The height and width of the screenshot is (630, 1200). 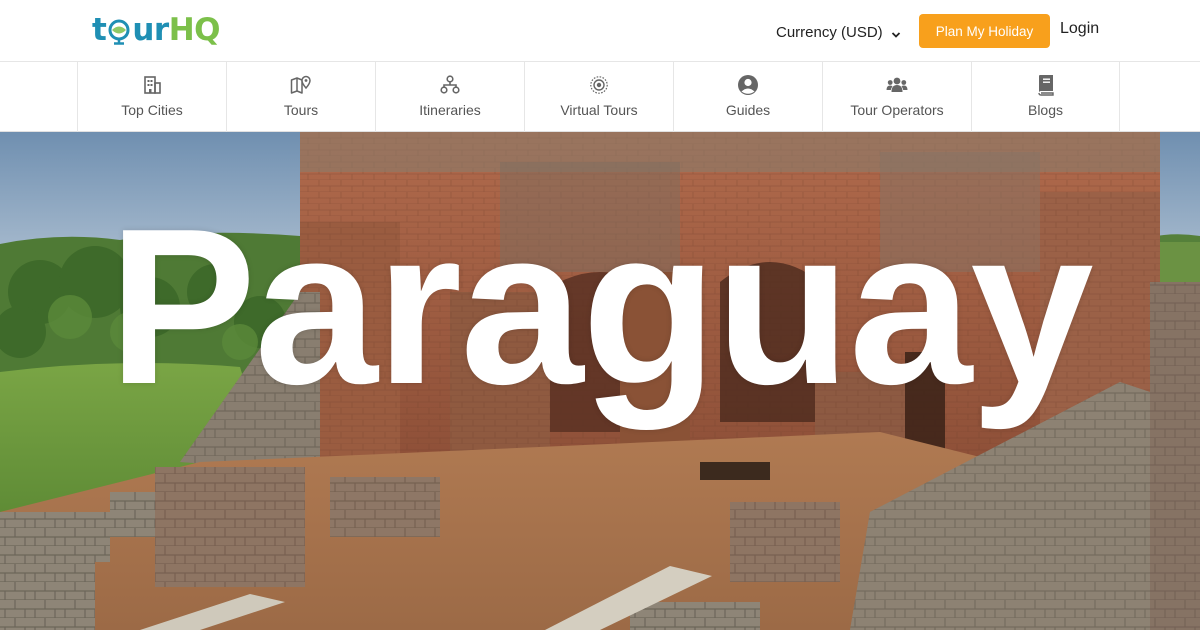 What do you see at coordinates (300, 97) in the screenshot?
I see `nav-item-tours: Tours` at bounding box center [300, 97].